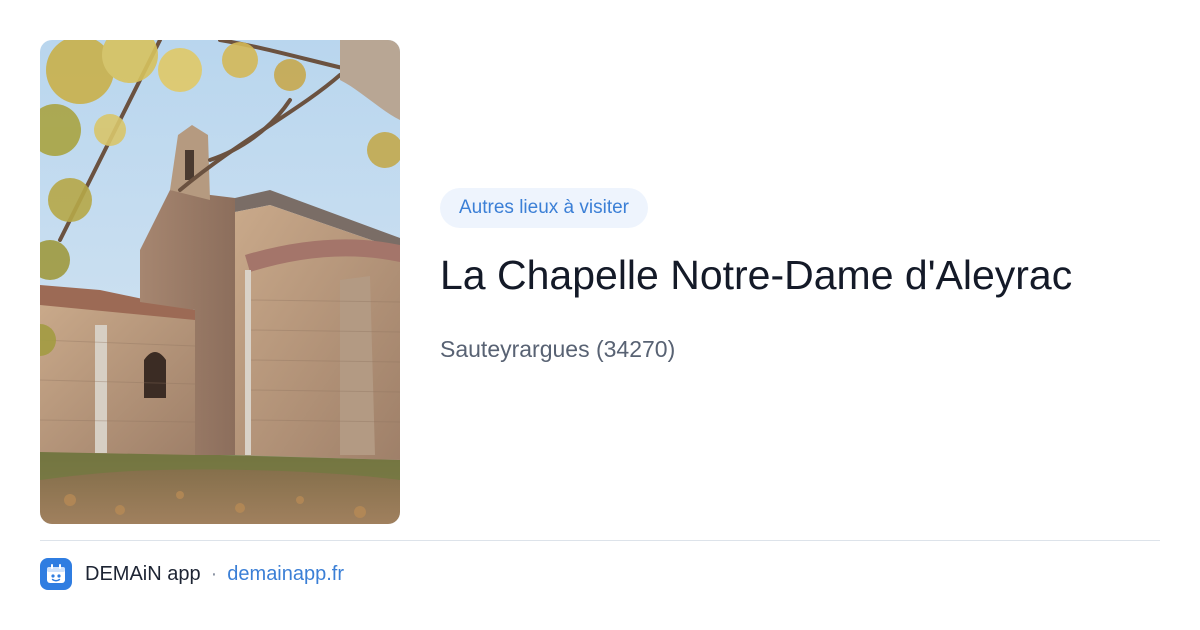 This screenshot has height=630, width=1200. I want to click on demain-app-icon, so click(56, 574).